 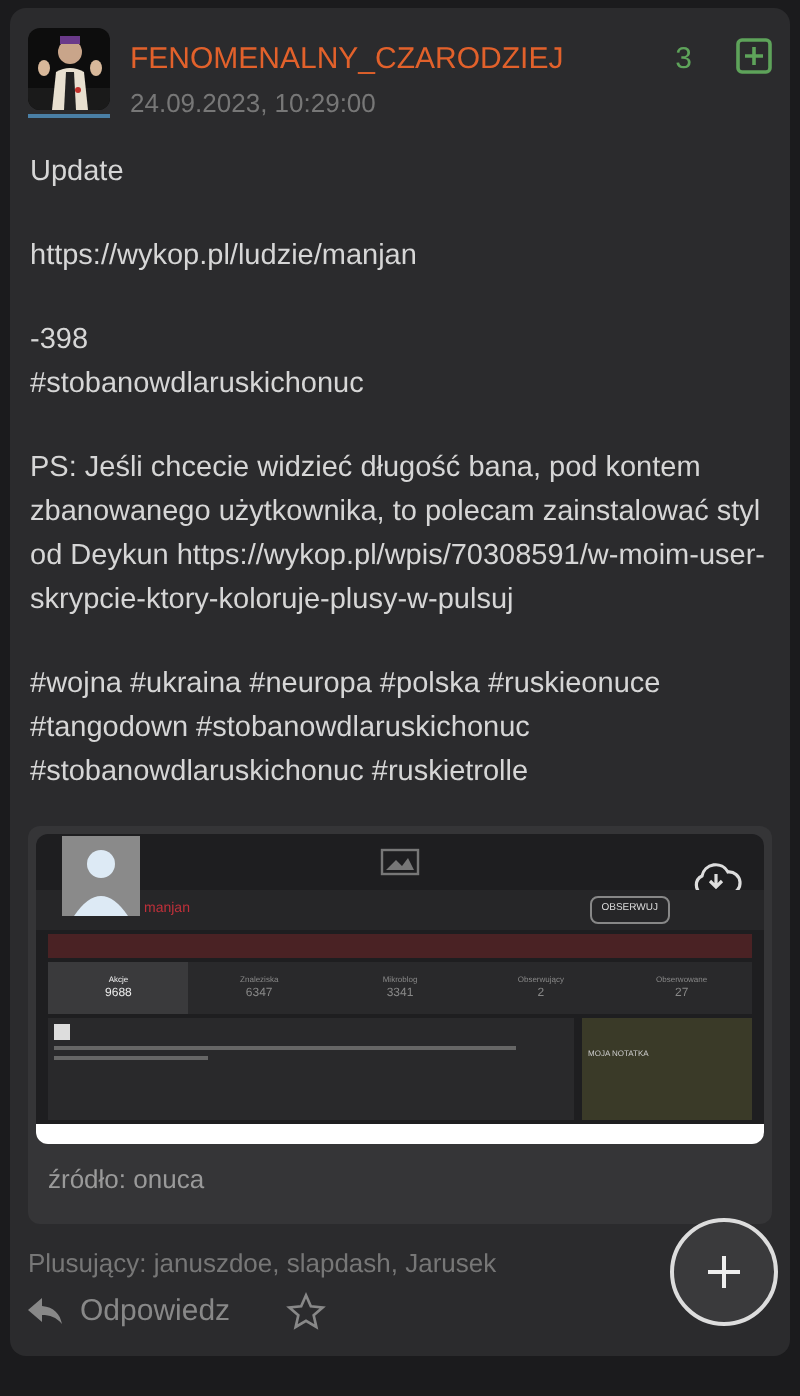 What do you see at coordinates (101, 876) in the screenshot?
I see `user-silhouette-icon` at bounding box center [101, 876].